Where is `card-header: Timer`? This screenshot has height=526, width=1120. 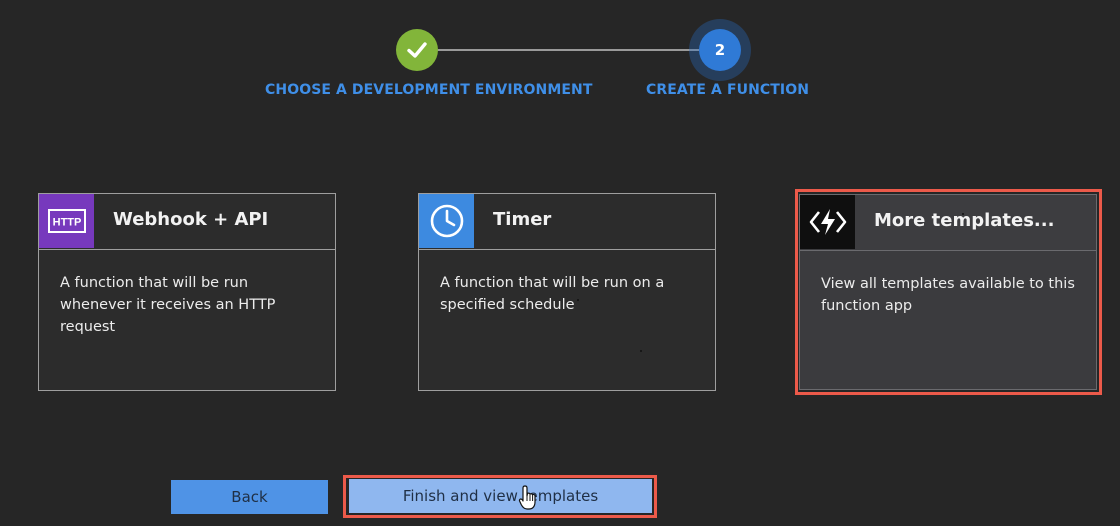
card-header: Timer is located at coordinates (567, 222).